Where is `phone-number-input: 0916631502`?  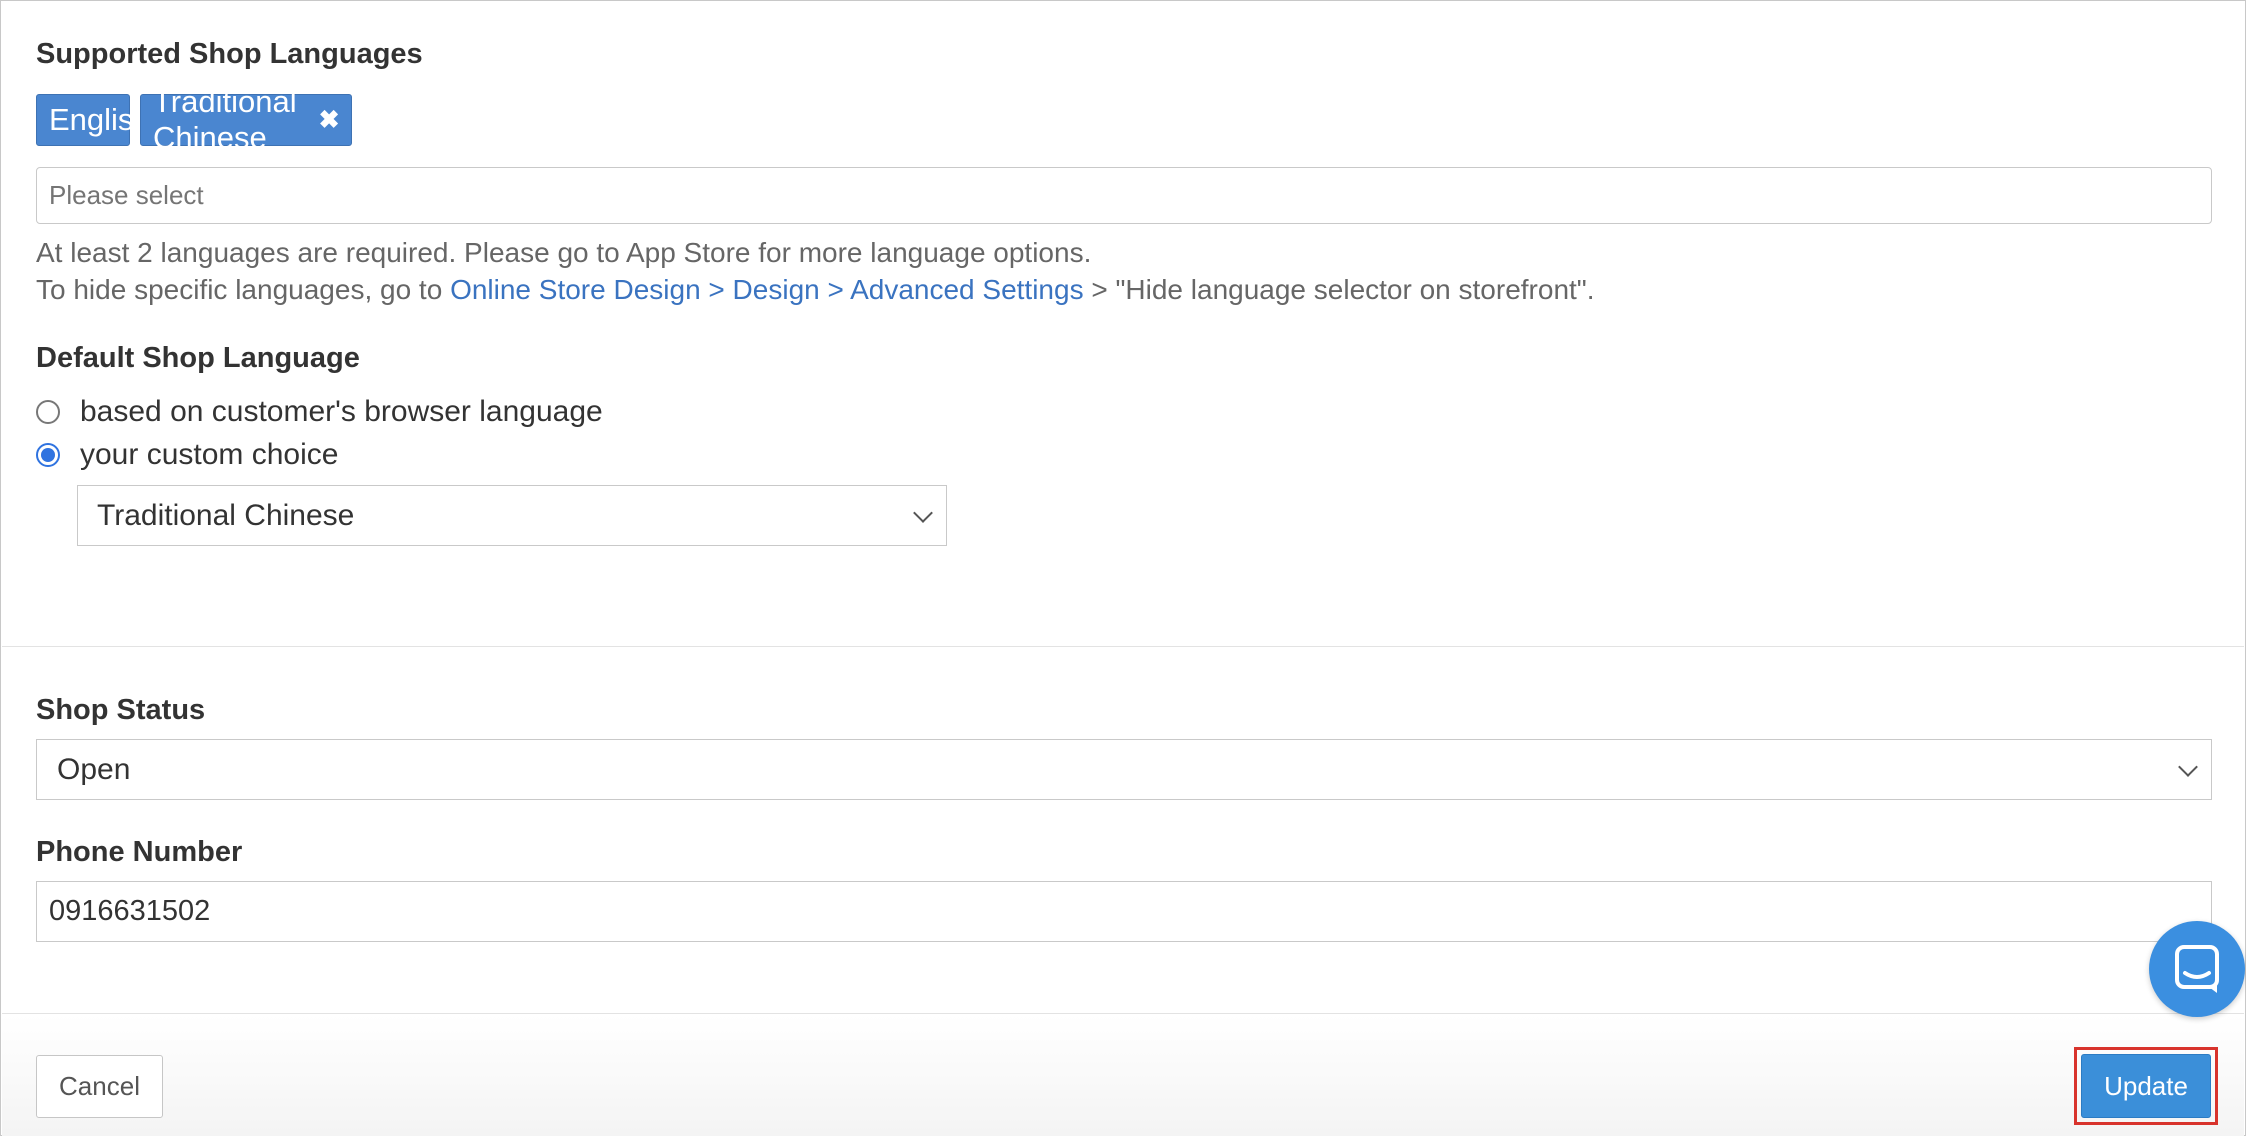
phone-number-input: 0916631502 is located at coordinates (1124, 911).